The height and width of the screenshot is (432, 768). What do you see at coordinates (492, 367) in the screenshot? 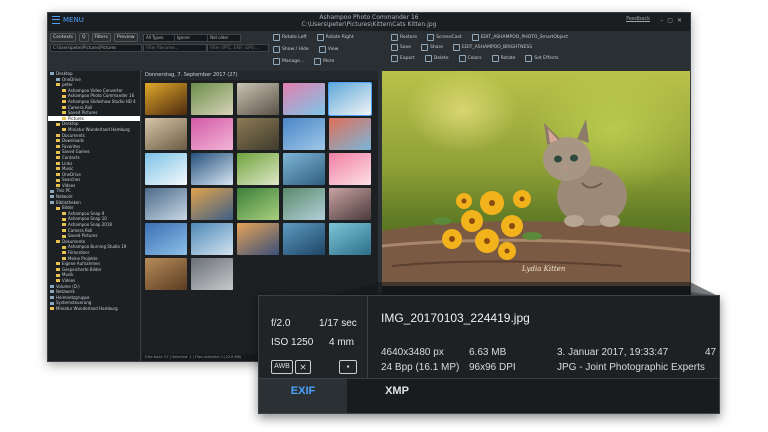
I see `resolution-dpi: 96x96 DPI` at bounding box center [492, 367].